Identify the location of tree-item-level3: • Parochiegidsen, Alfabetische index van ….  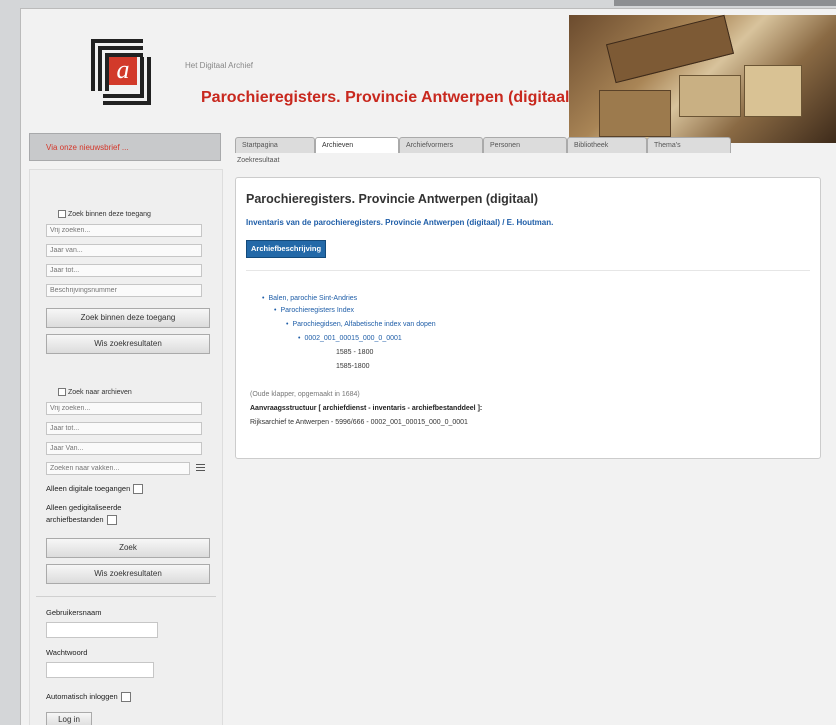
(361, 324).